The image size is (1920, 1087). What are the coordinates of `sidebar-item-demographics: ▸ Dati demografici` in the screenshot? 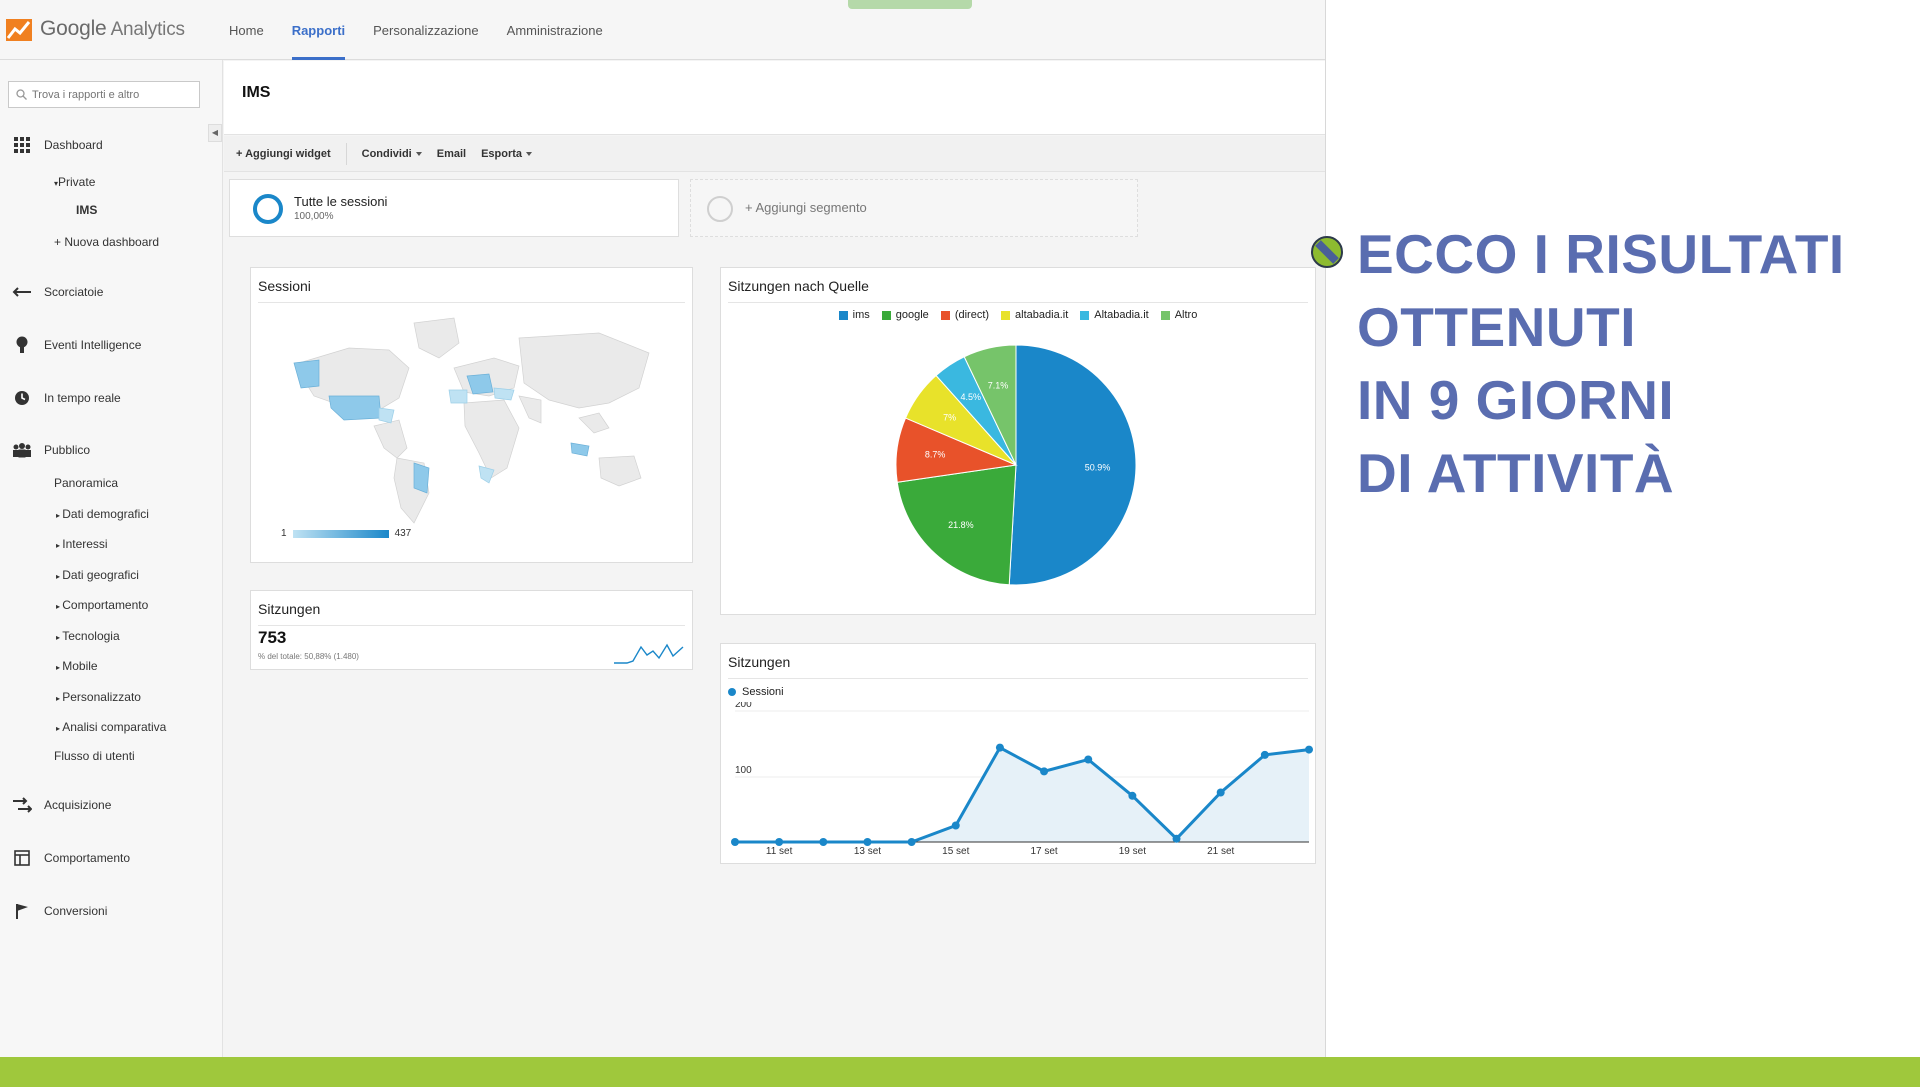 It's located at (102, 514).